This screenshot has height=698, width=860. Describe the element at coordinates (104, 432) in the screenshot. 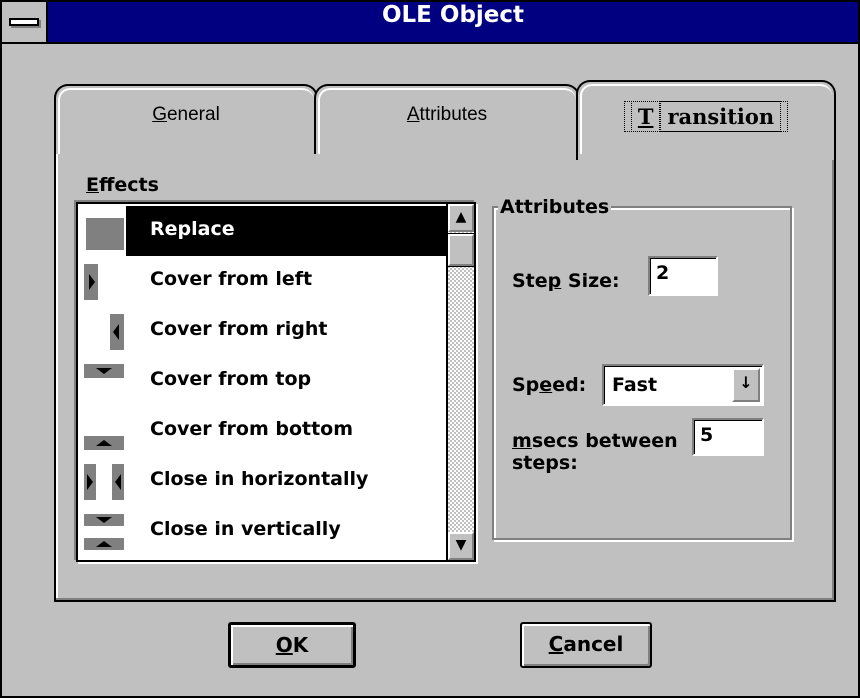

I see `cover-bottom-icon` at that location.